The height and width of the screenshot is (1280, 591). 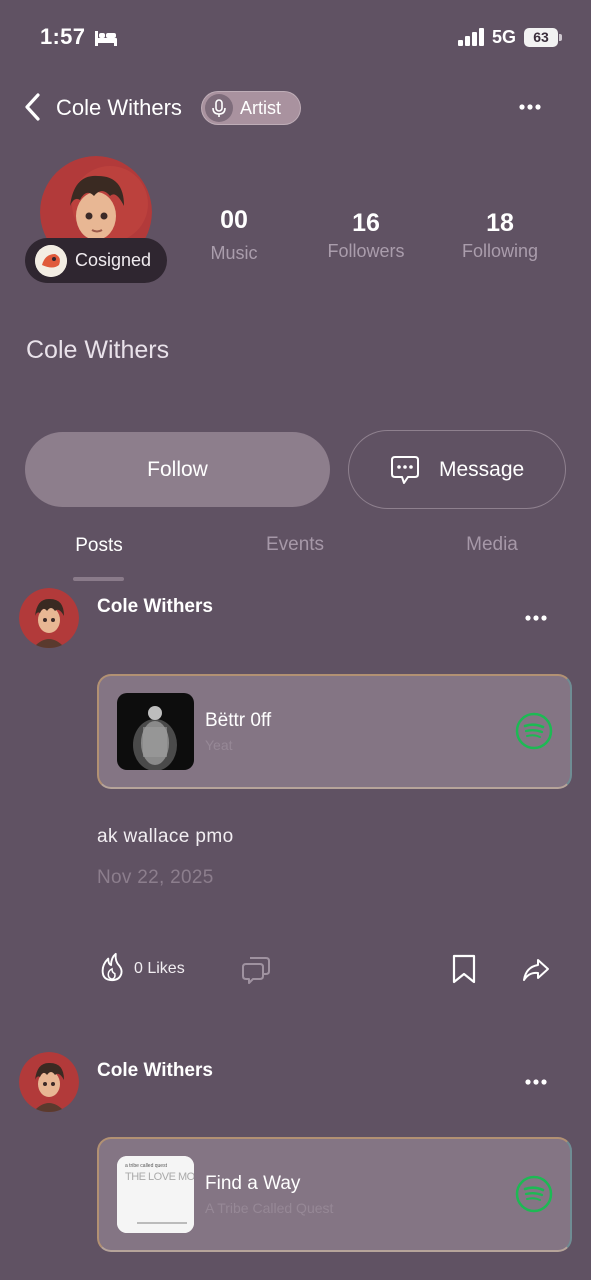 What do you see at coordinates (530, 107) in the screenshot?
I see `more-options-icon` at bounding box center [530, 107].